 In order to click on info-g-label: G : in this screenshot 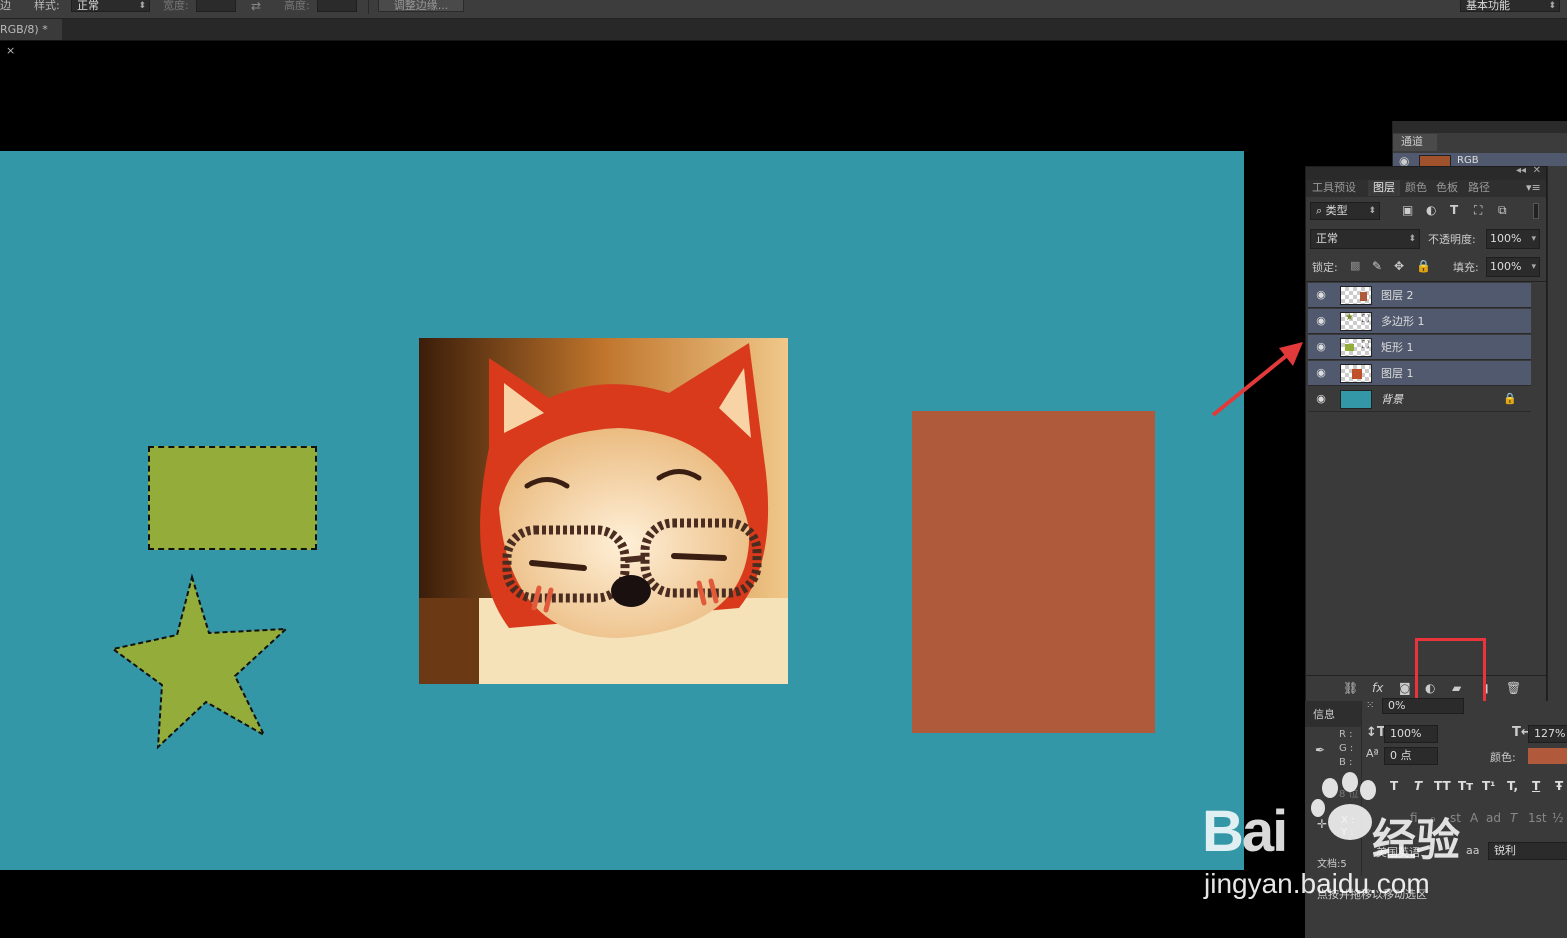, I will do `click(1346, 748)`.